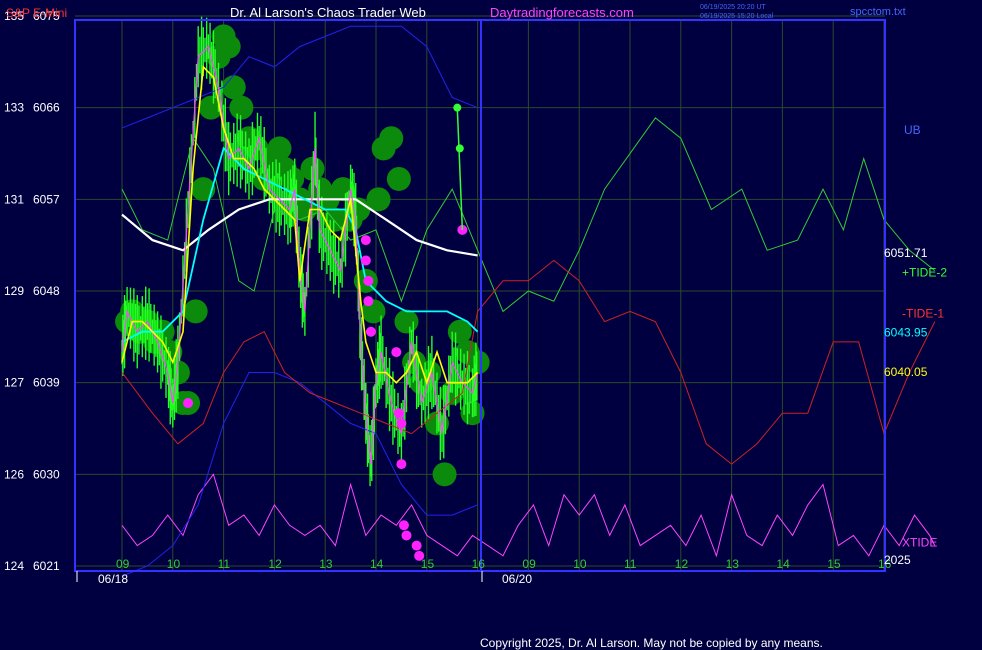  I want to click on file-name: spcctom.txt, so click(878, 12).